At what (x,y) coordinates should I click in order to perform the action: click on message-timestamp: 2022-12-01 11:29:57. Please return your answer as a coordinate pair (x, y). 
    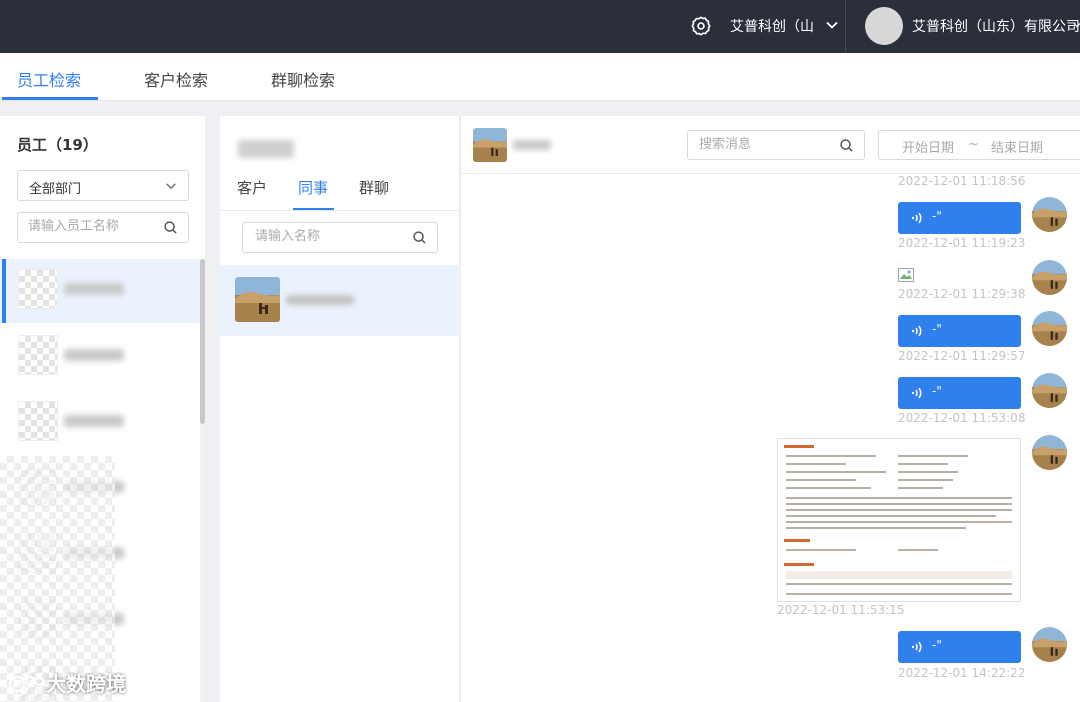
    Looking at the image, I should click on (962, 356).